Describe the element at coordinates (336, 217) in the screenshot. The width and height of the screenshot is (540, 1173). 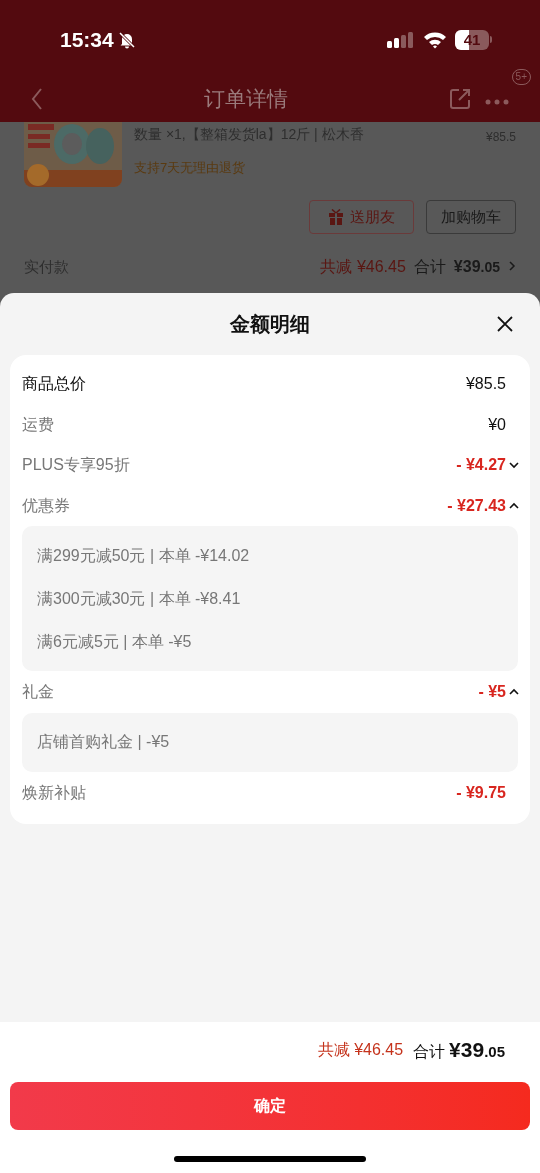
I see `gift-icon` at that location.